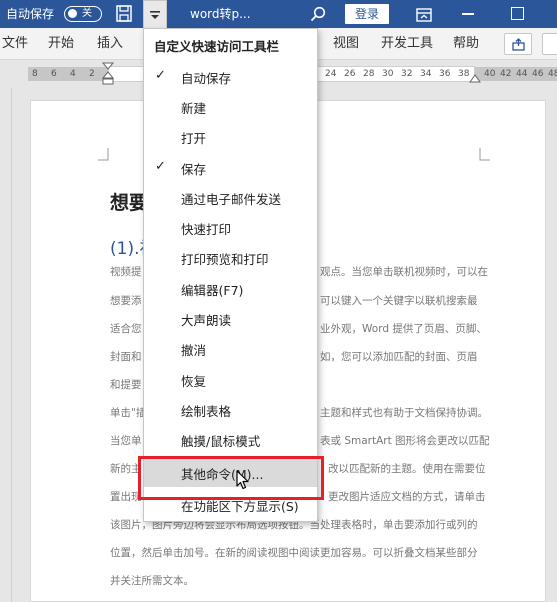  I want to click on menu-item-label: 自动保存, so click(206, 78).